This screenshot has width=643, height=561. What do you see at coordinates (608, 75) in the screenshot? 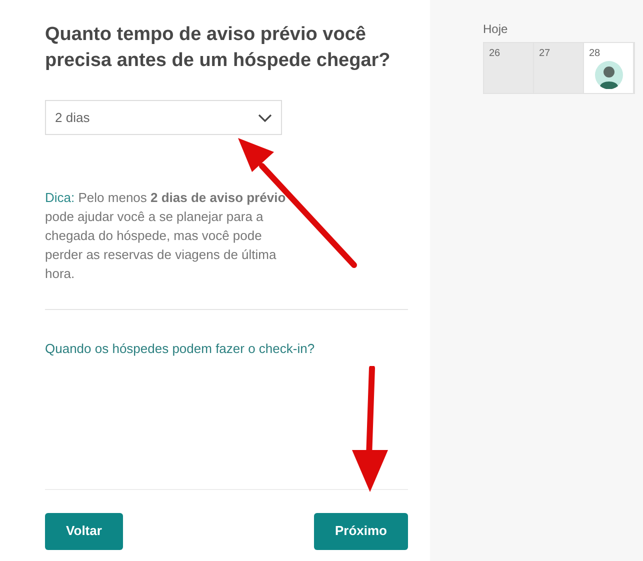
I see `avatar-icon` at bounding box center [608, 75].